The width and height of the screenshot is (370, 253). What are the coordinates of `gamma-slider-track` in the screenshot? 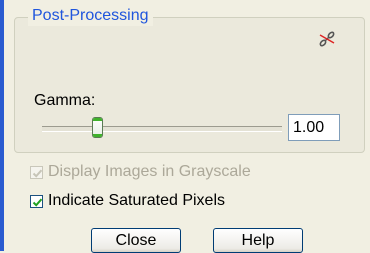 It's located at (162, 129).